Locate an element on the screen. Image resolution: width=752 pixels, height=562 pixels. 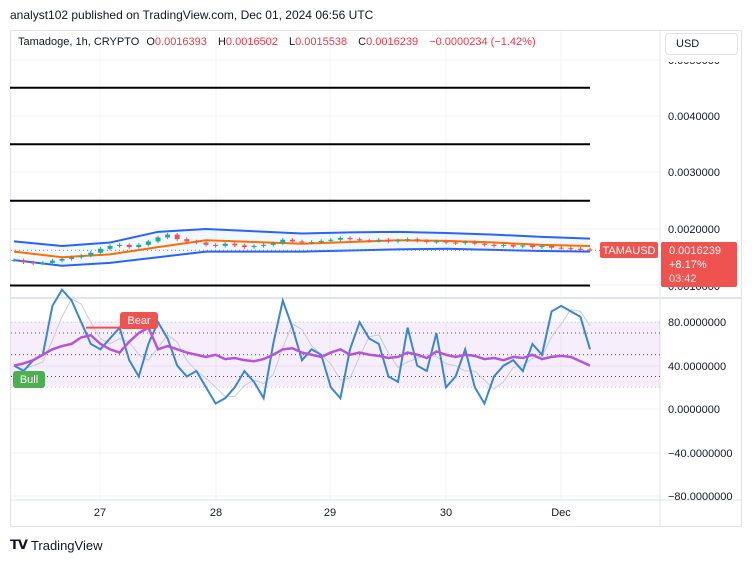
currency-selector: USD is located at coordinates (701, 44).